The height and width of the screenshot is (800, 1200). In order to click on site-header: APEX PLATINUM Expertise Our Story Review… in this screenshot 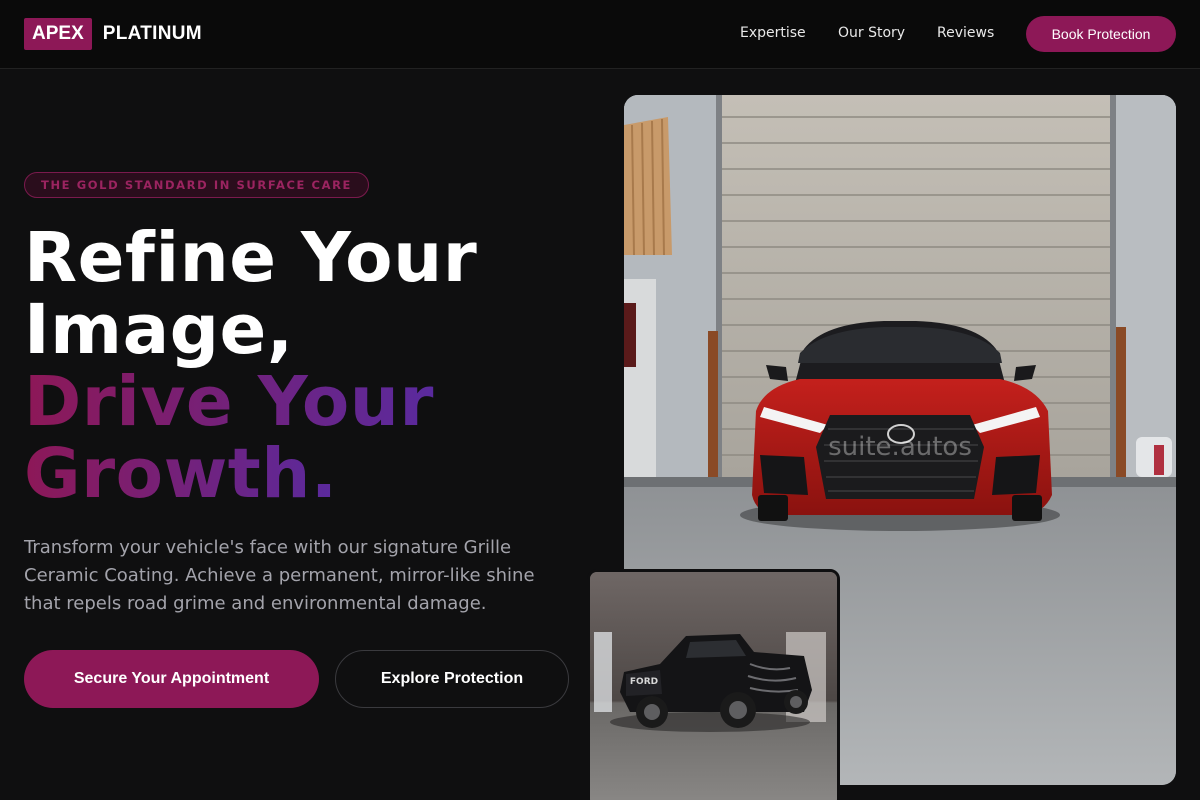, I will do `click(600, 34)`.